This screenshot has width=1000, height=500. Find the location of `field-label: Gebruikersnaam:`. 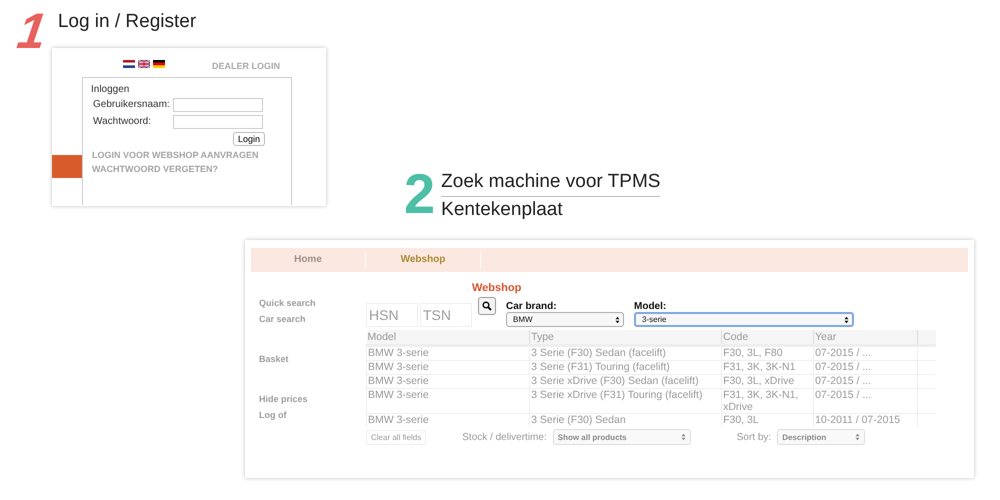

field-label: Gebruikersnaam: is located at coordinates (132, 104).